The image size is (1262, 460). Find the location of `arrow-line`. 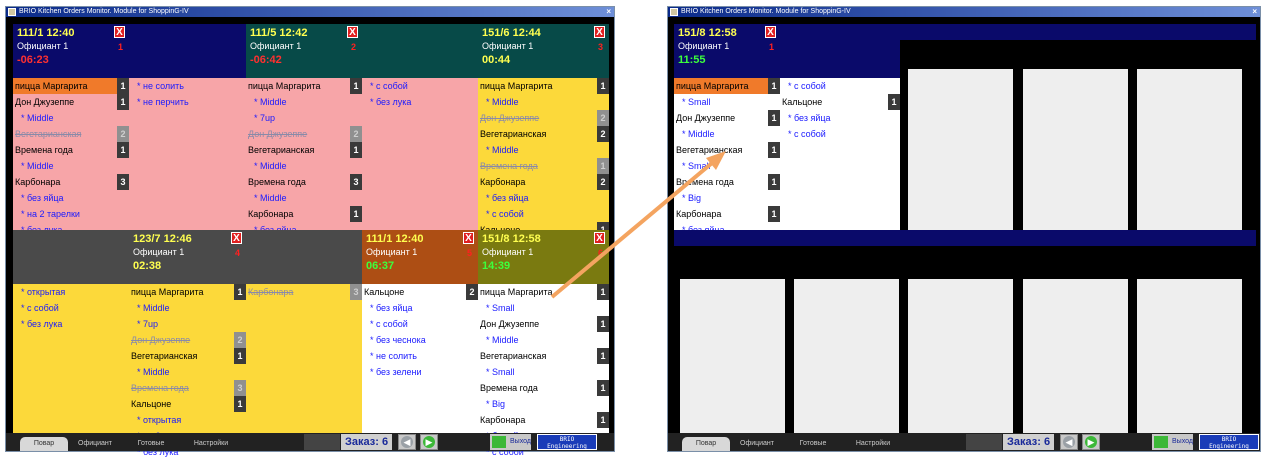

arrow-line is located at coordinates (635, 227).